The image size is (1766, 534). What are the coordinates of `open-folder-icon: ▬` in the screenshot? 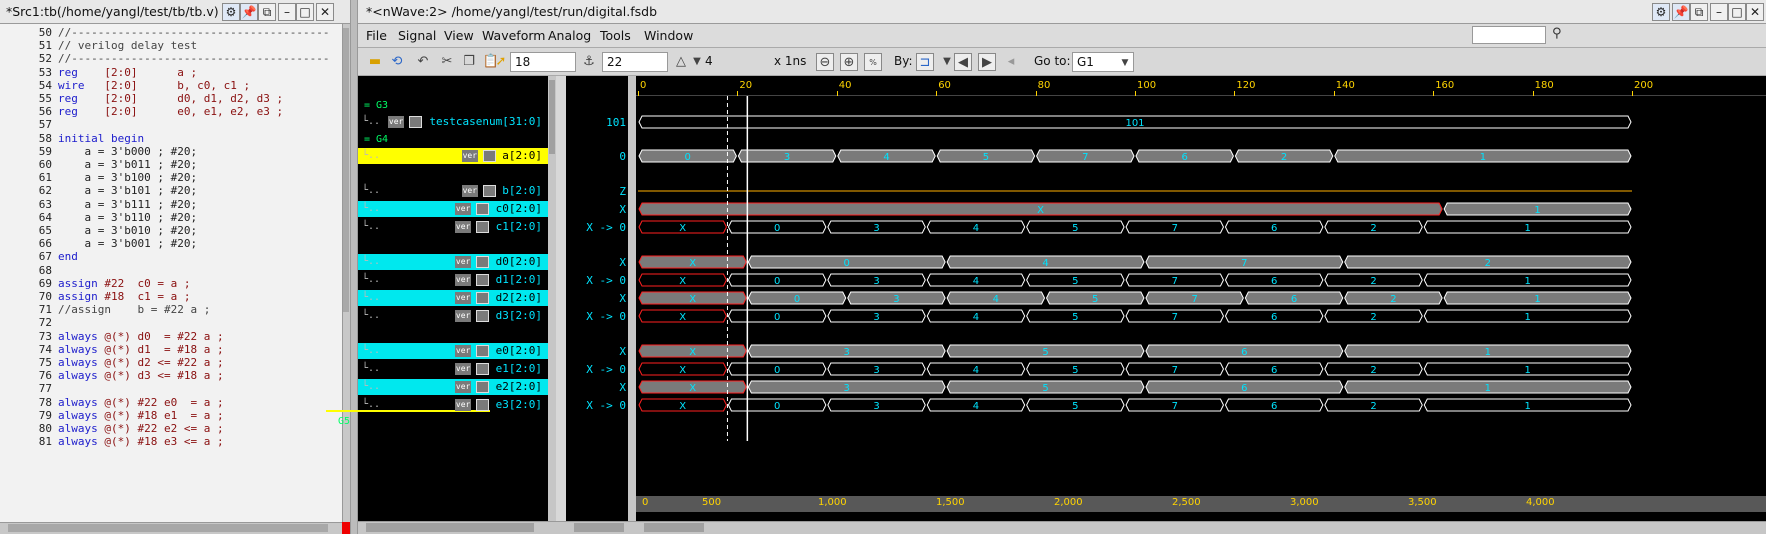 It's located at (375, 62).